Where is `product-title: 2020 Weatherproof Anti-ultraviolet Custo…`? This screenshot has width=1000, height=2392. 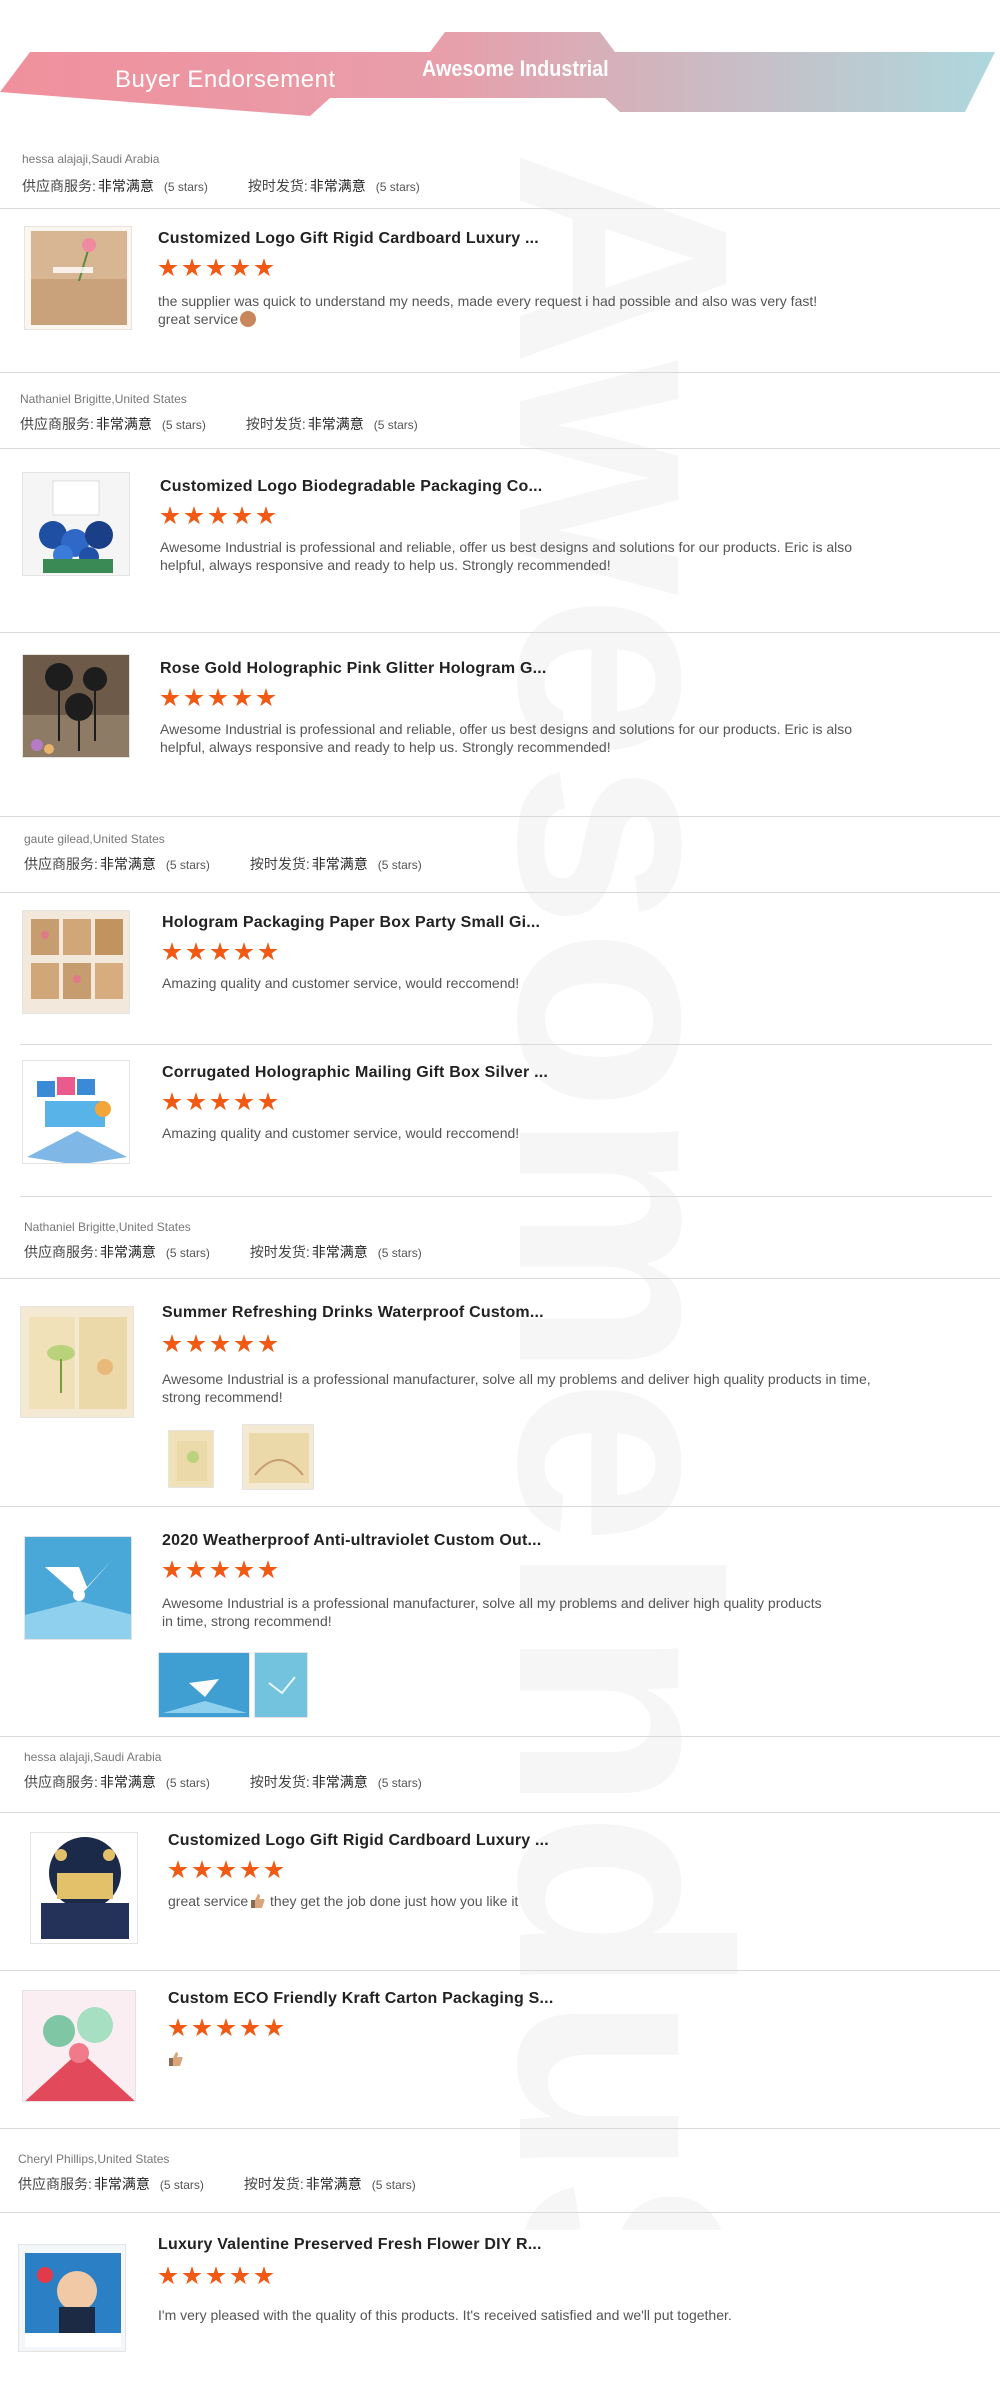
product-title: 2020 Weatherproof Anti-ultraviolet Custo… is located at coordinates (351, 1541).